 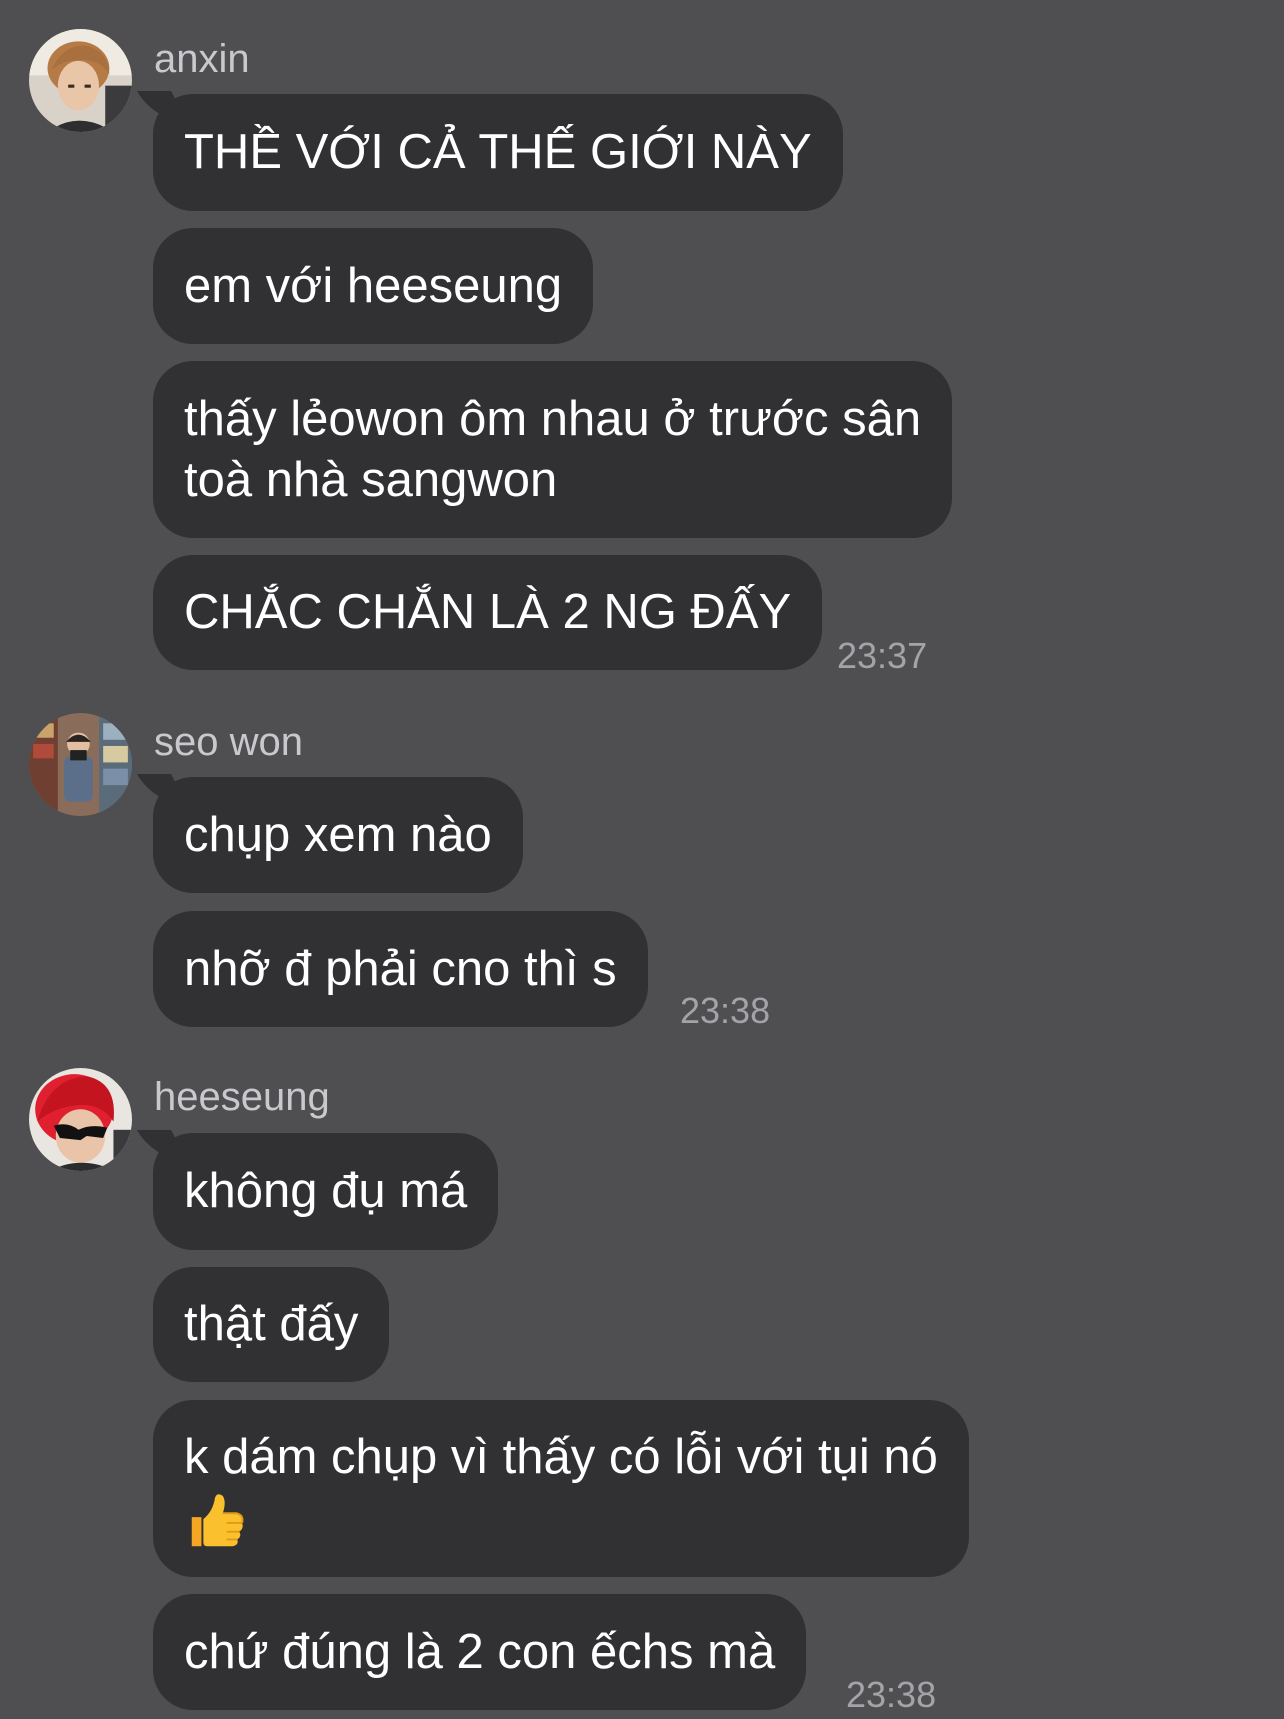 I want to click on message-bubble: CHẮC CHẮN LÀ 2 NG ĐẤY, so click(x=488, y=612).